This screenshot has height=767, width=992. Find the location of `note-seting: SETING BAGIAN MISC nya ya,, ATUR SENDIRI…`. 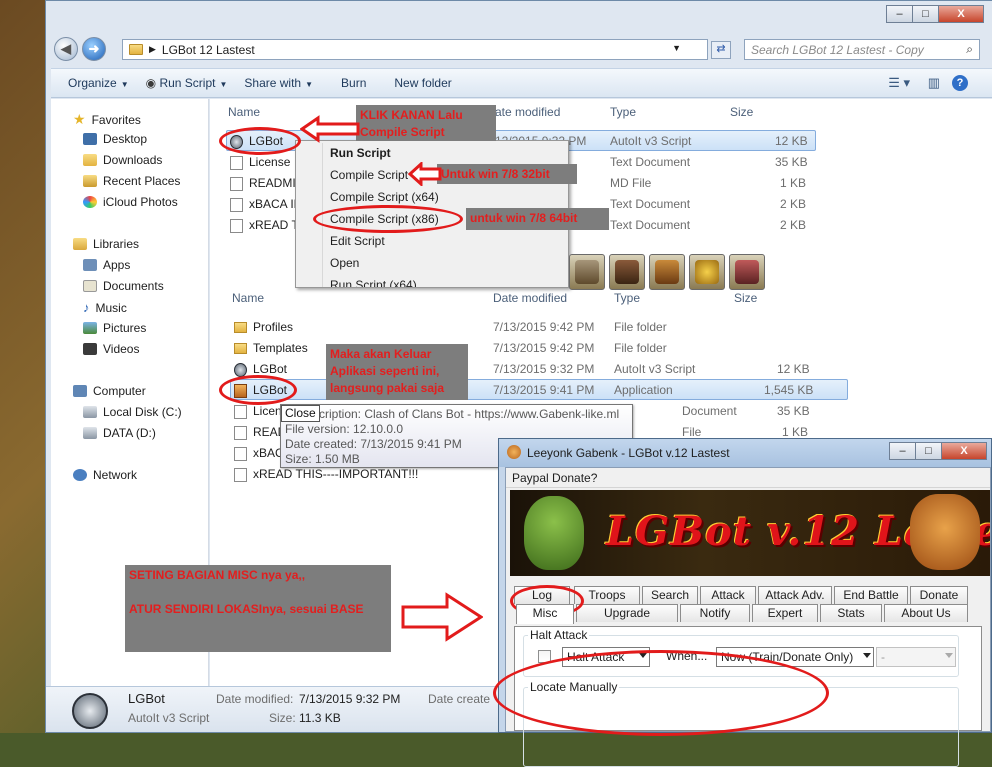

note-seting: SETING BAGIAN MISC nya ya,, ATUR SENDIRI… is located at coordinates (258, 608).